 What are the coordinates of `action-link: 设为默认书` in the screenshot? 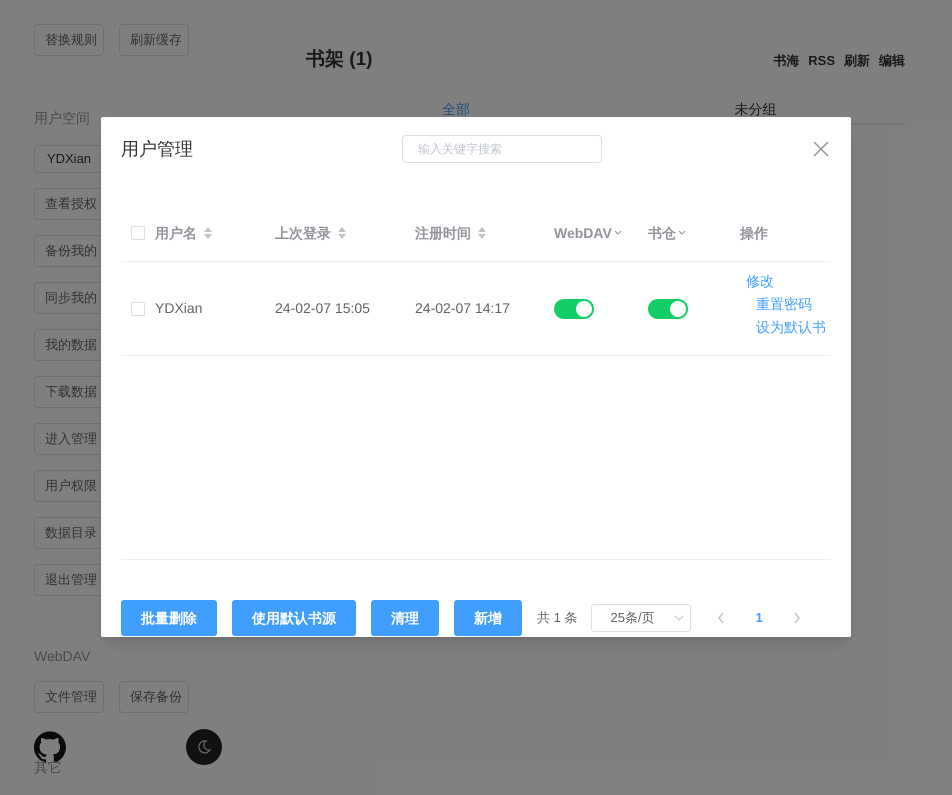 It's located at (791, 327).